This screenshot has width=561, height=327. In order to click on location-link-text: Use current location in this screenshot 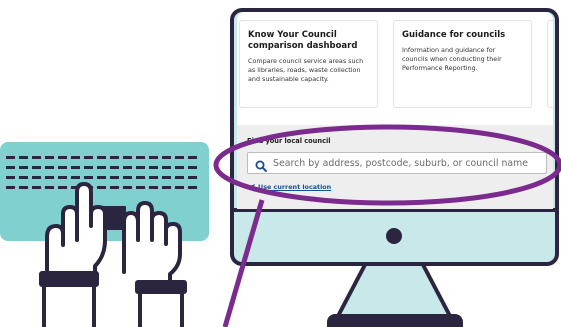, I will do `click(294, 187)`.